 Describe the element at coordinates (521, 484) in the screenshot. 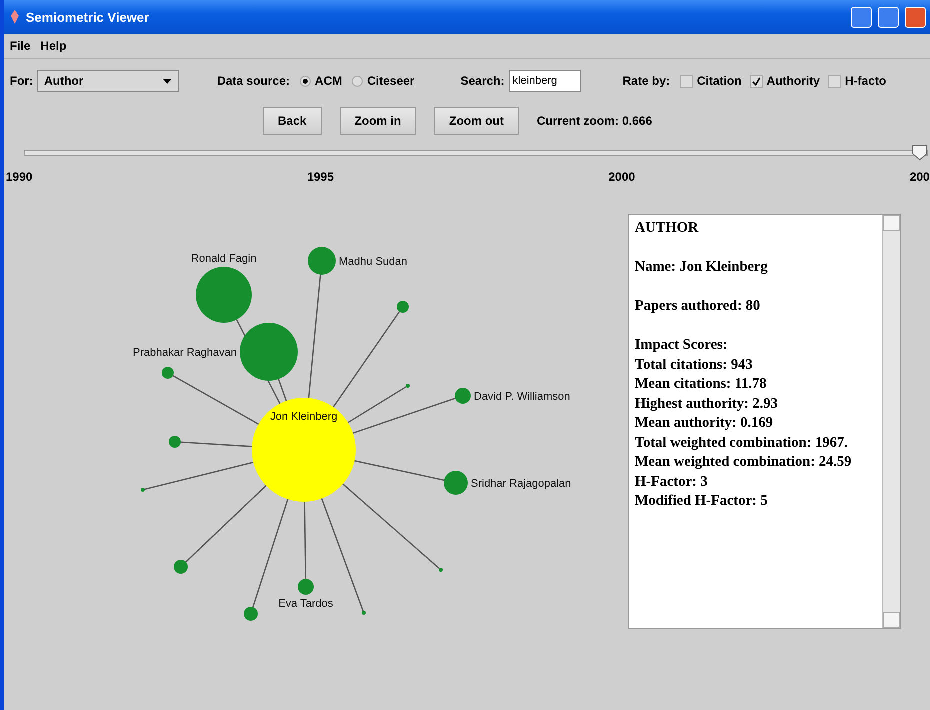

I see `author-label: Sridhar Rajagopalan` at that location.